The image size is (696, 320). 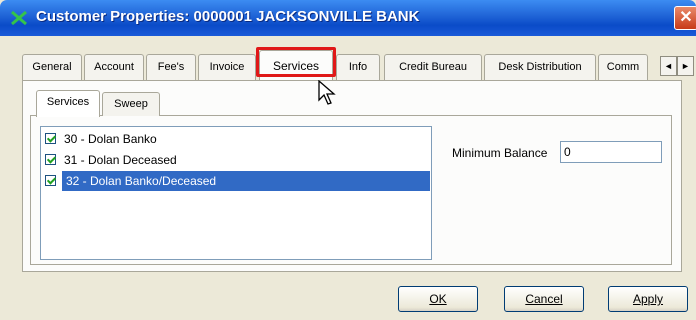 What do you see at coordinates (19, 18) in the screenshot?
I see `app-icon` at bounding box center [19, 18].